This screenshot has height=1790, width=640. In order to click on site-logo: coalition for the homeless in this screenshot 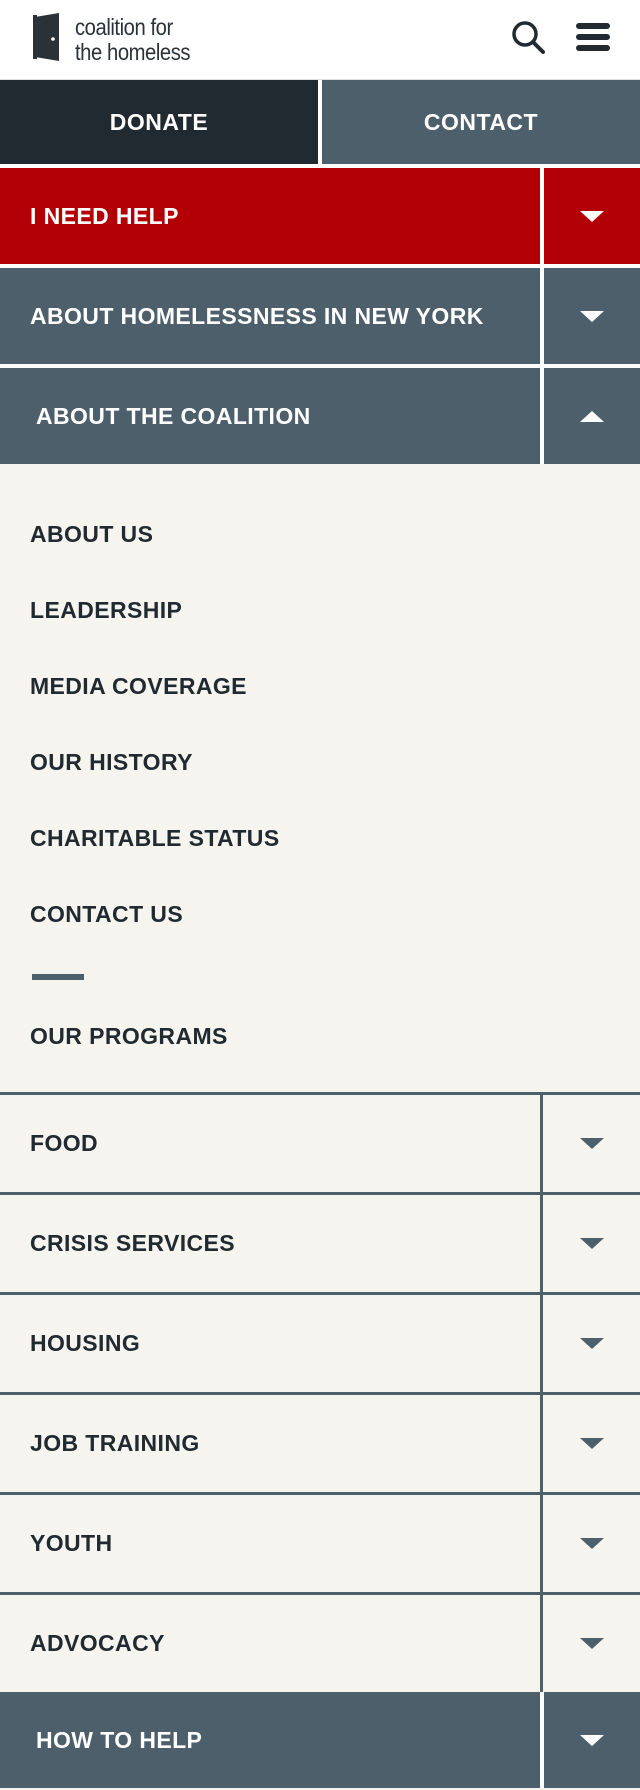, I will do `click(119, 39)`.